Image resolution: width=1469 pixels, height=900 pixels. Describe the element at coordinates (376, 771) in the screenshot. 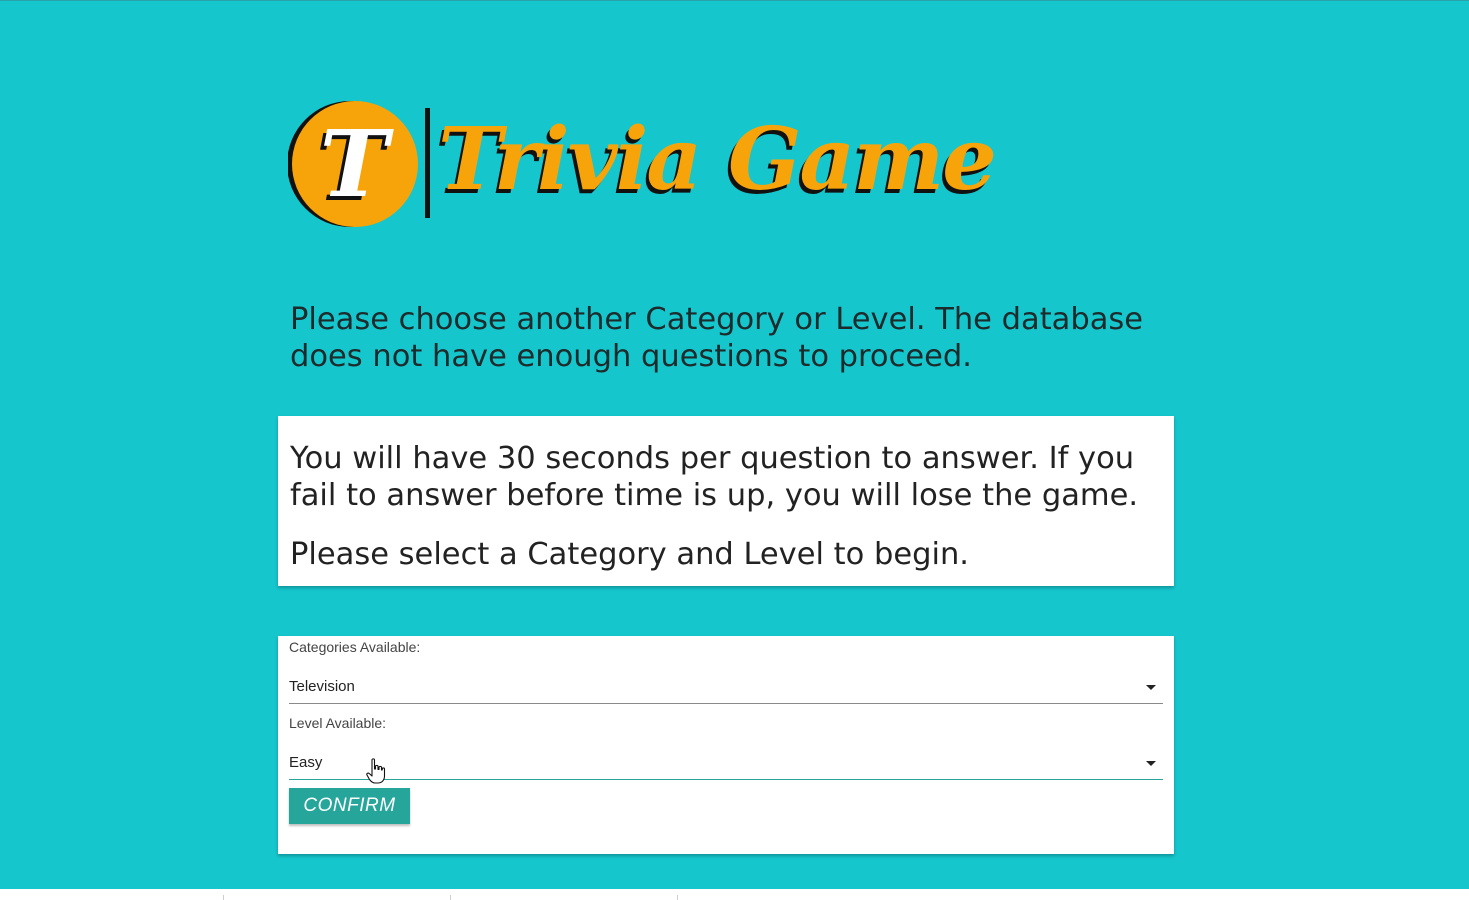

I see `hand-pointer-icon` at that location.